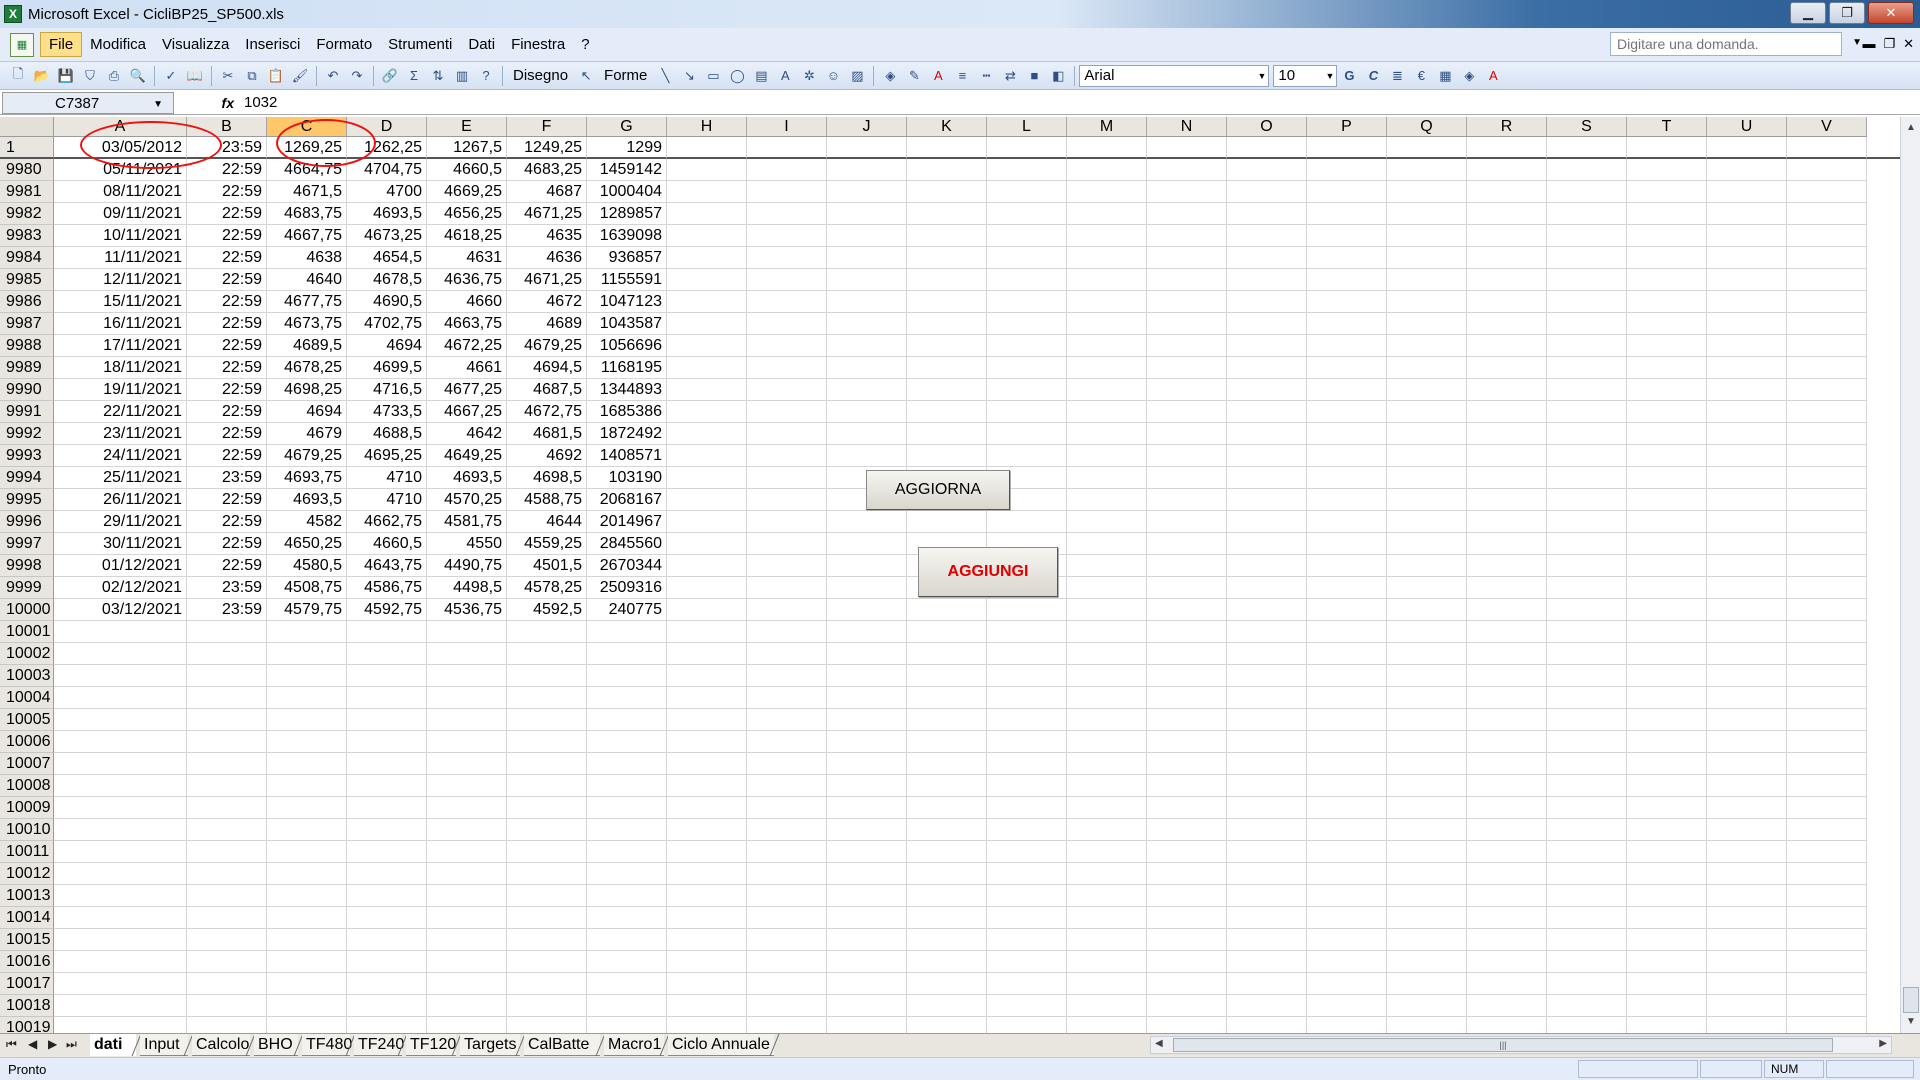 The width and height of the screenshot is (1920, 1080). Describe the element at coordinates (387, 588) in the screenshot. I see `grid-cell: 4586,75` at that location.